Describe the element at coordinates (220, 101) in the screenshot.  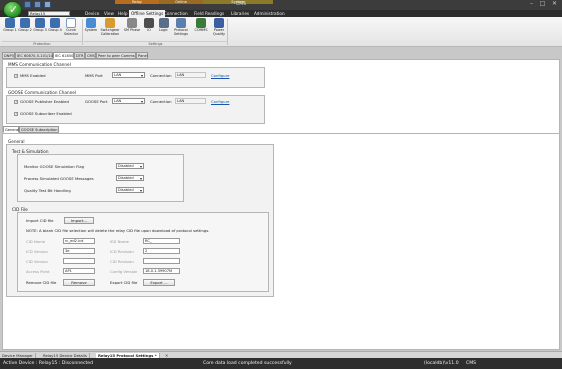
I see `goose-configure-link: Configure` at that location.